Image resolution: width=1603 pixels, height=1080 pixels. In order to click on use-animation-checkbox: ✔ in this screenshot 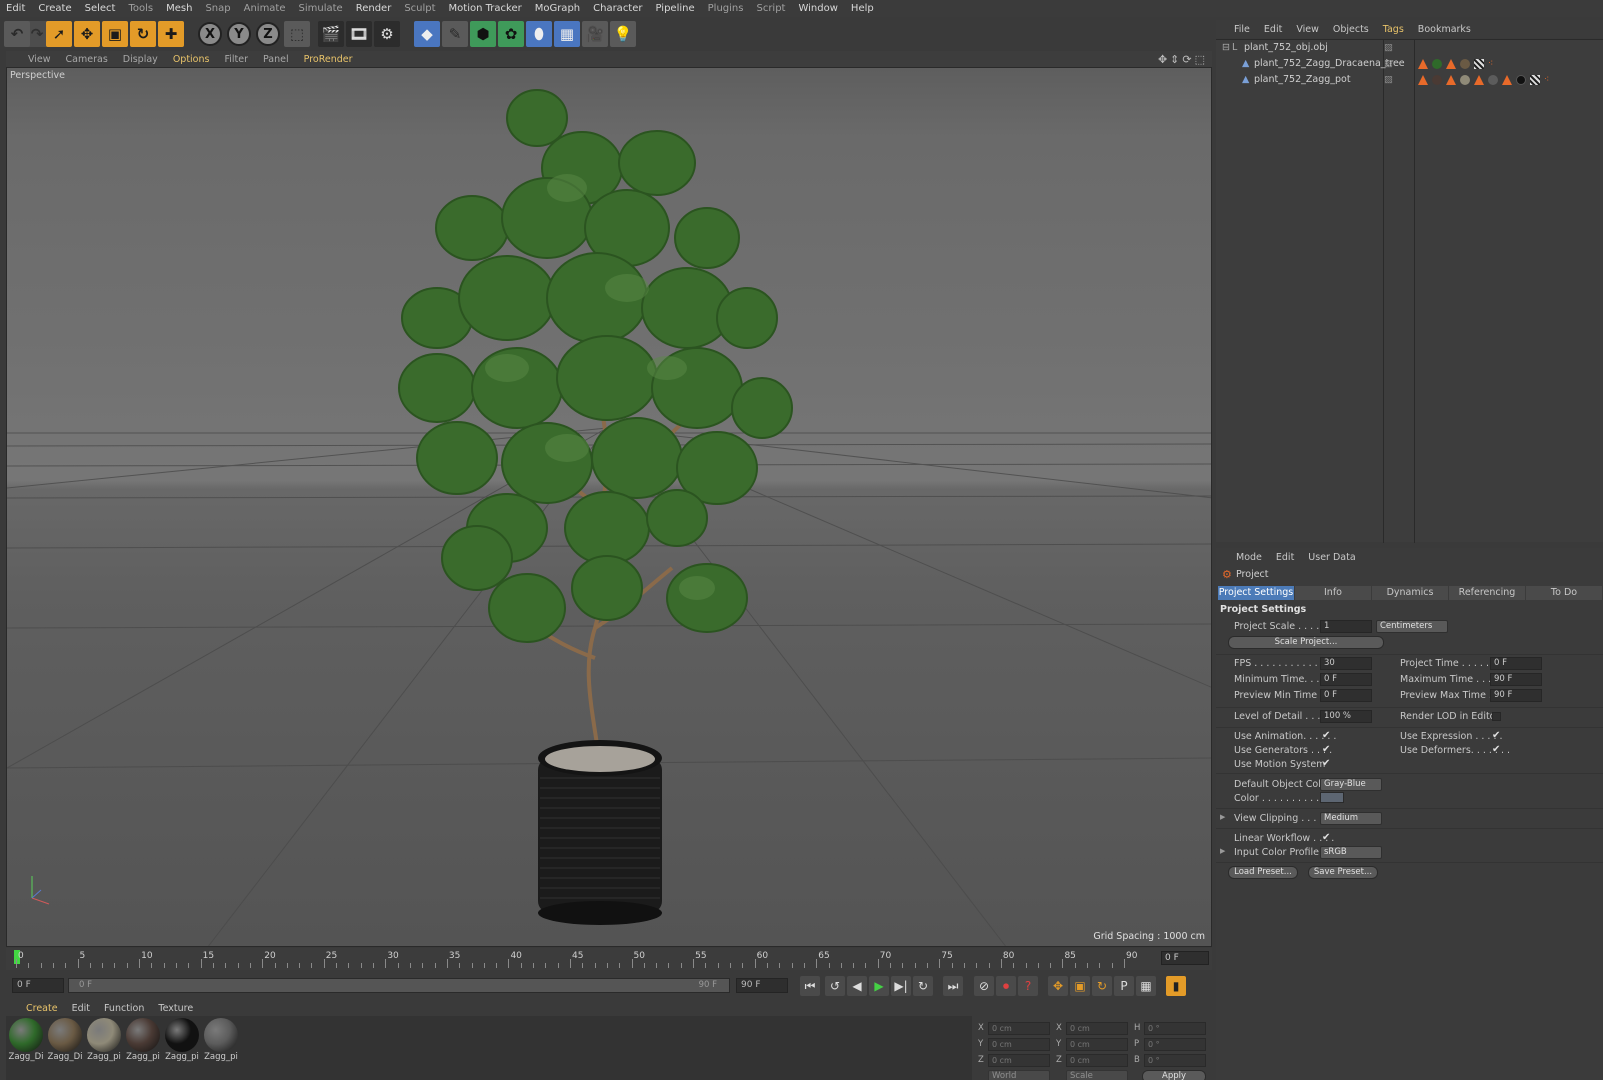, I will do `click(1327, 736)`.